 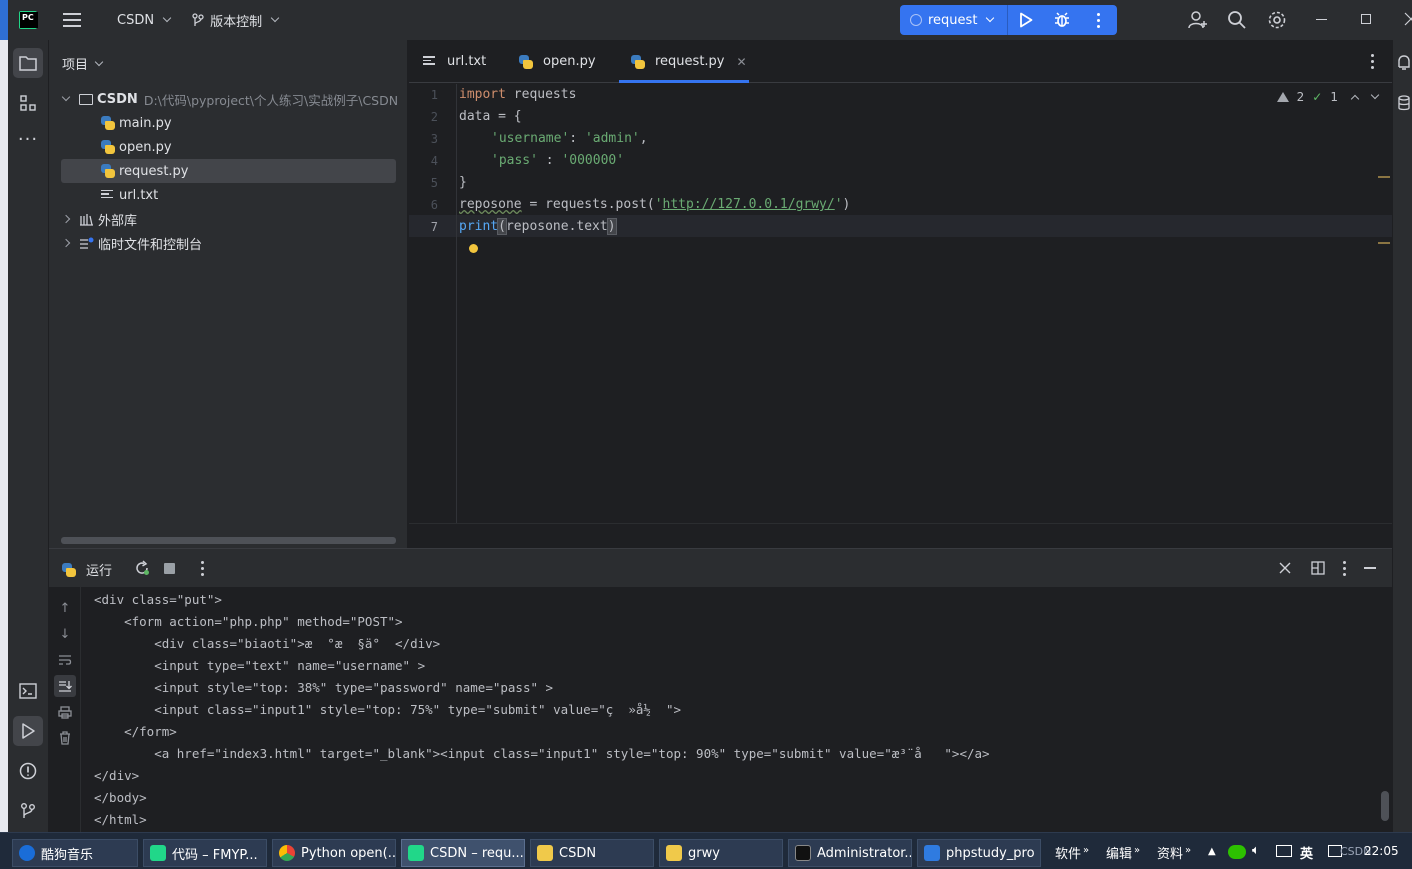 I want to click on search-icon, so click(x=1237, y=20).